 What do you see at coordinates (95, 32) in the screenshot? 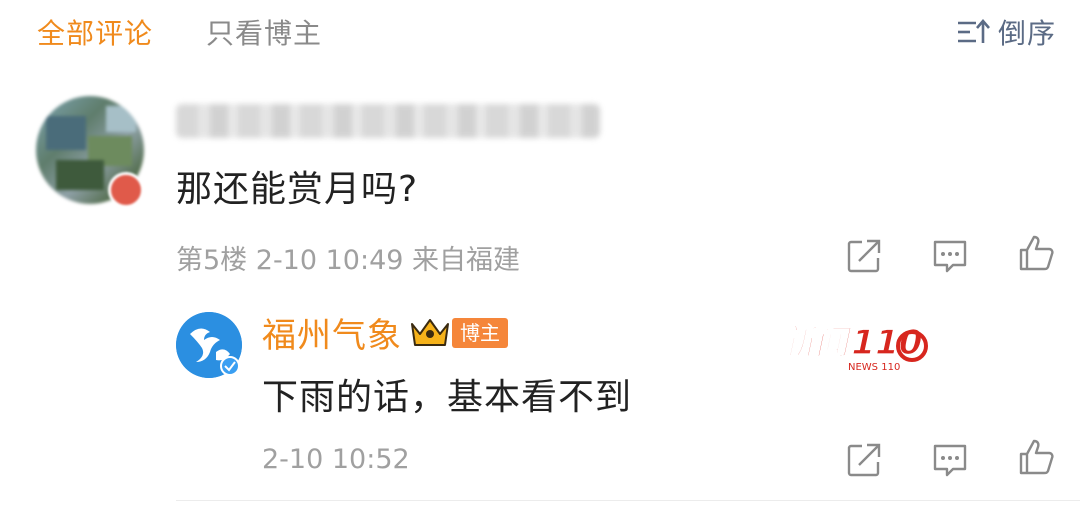
I see `tab-all-comments: 全部评论` at bounding box center [95, 32].